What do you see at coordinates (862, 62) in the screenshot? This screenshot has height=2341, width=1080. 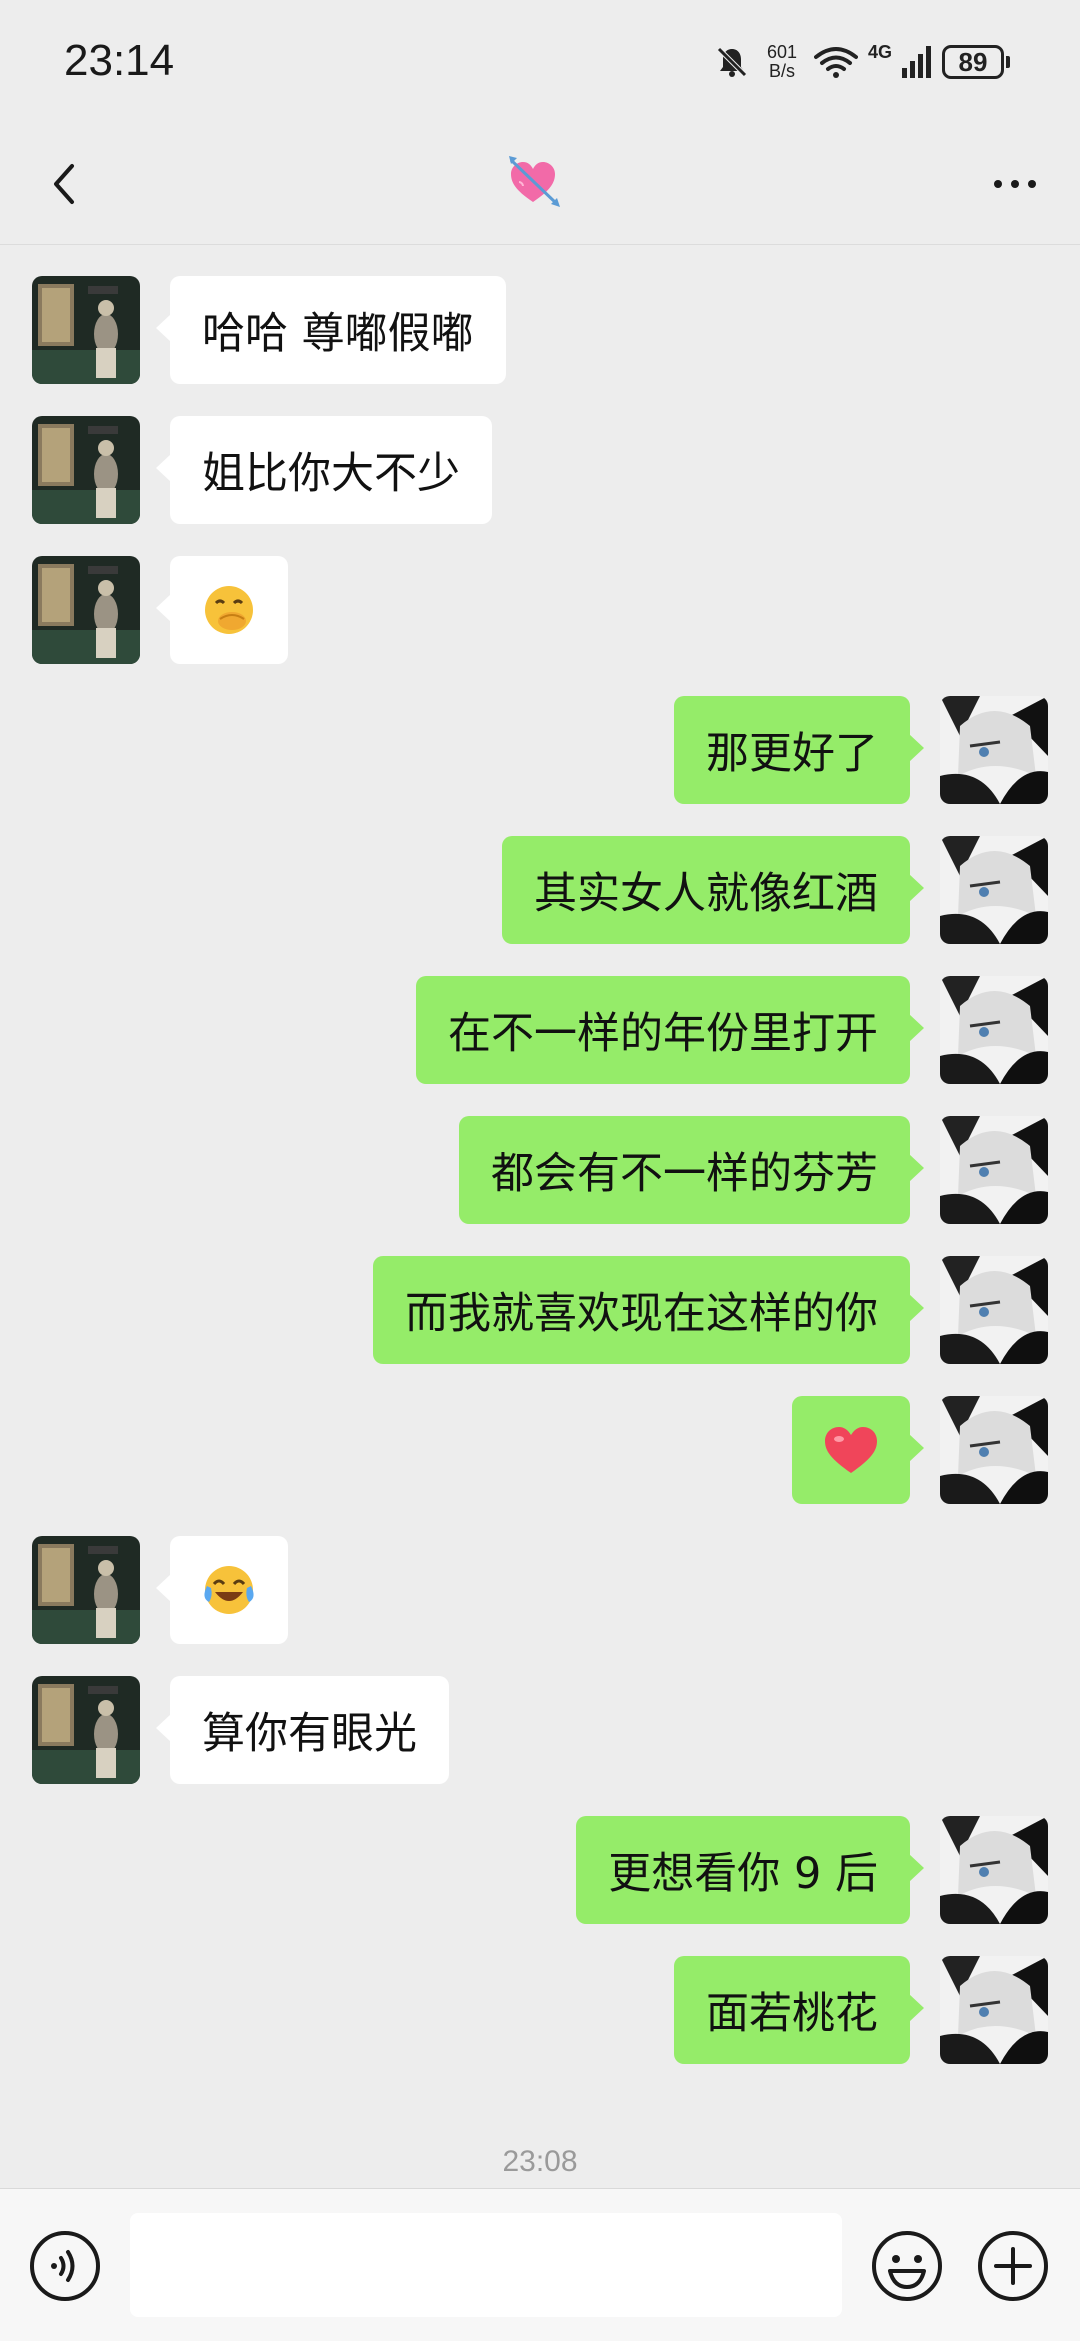 I see `status-icons: 601 B/s 4G 89` at bounding box center [862, 62].